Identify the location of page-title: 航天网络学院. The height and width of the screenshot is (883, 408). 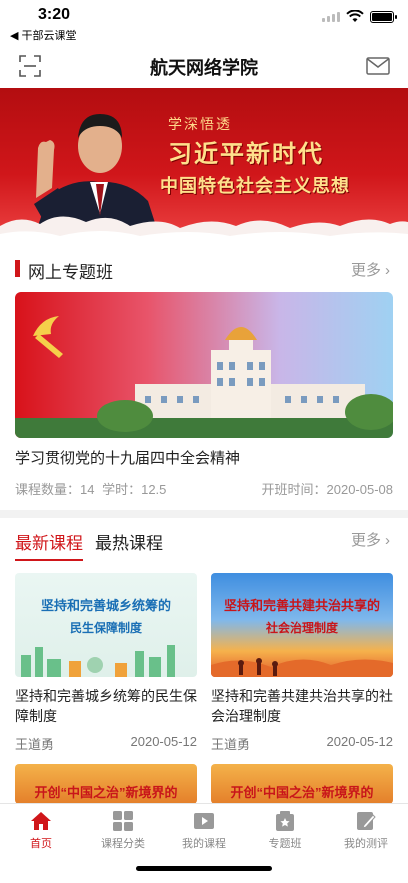
(204, 68).